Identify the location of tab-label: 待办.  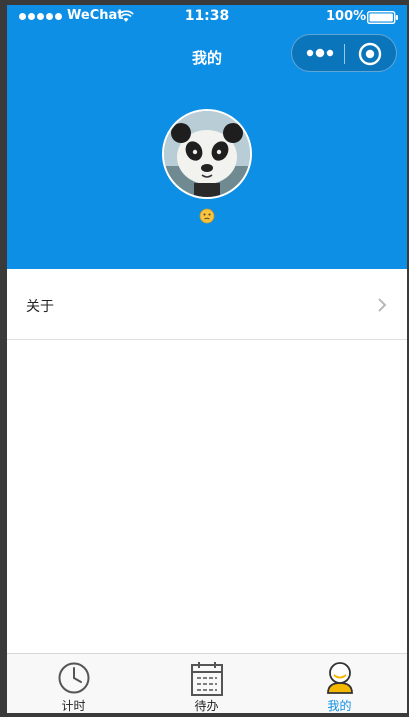
(206, 706).